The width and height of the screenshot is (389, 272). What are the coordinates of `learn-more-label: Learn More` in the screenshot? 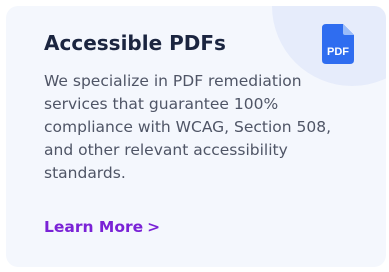 It's located at (94, 227).